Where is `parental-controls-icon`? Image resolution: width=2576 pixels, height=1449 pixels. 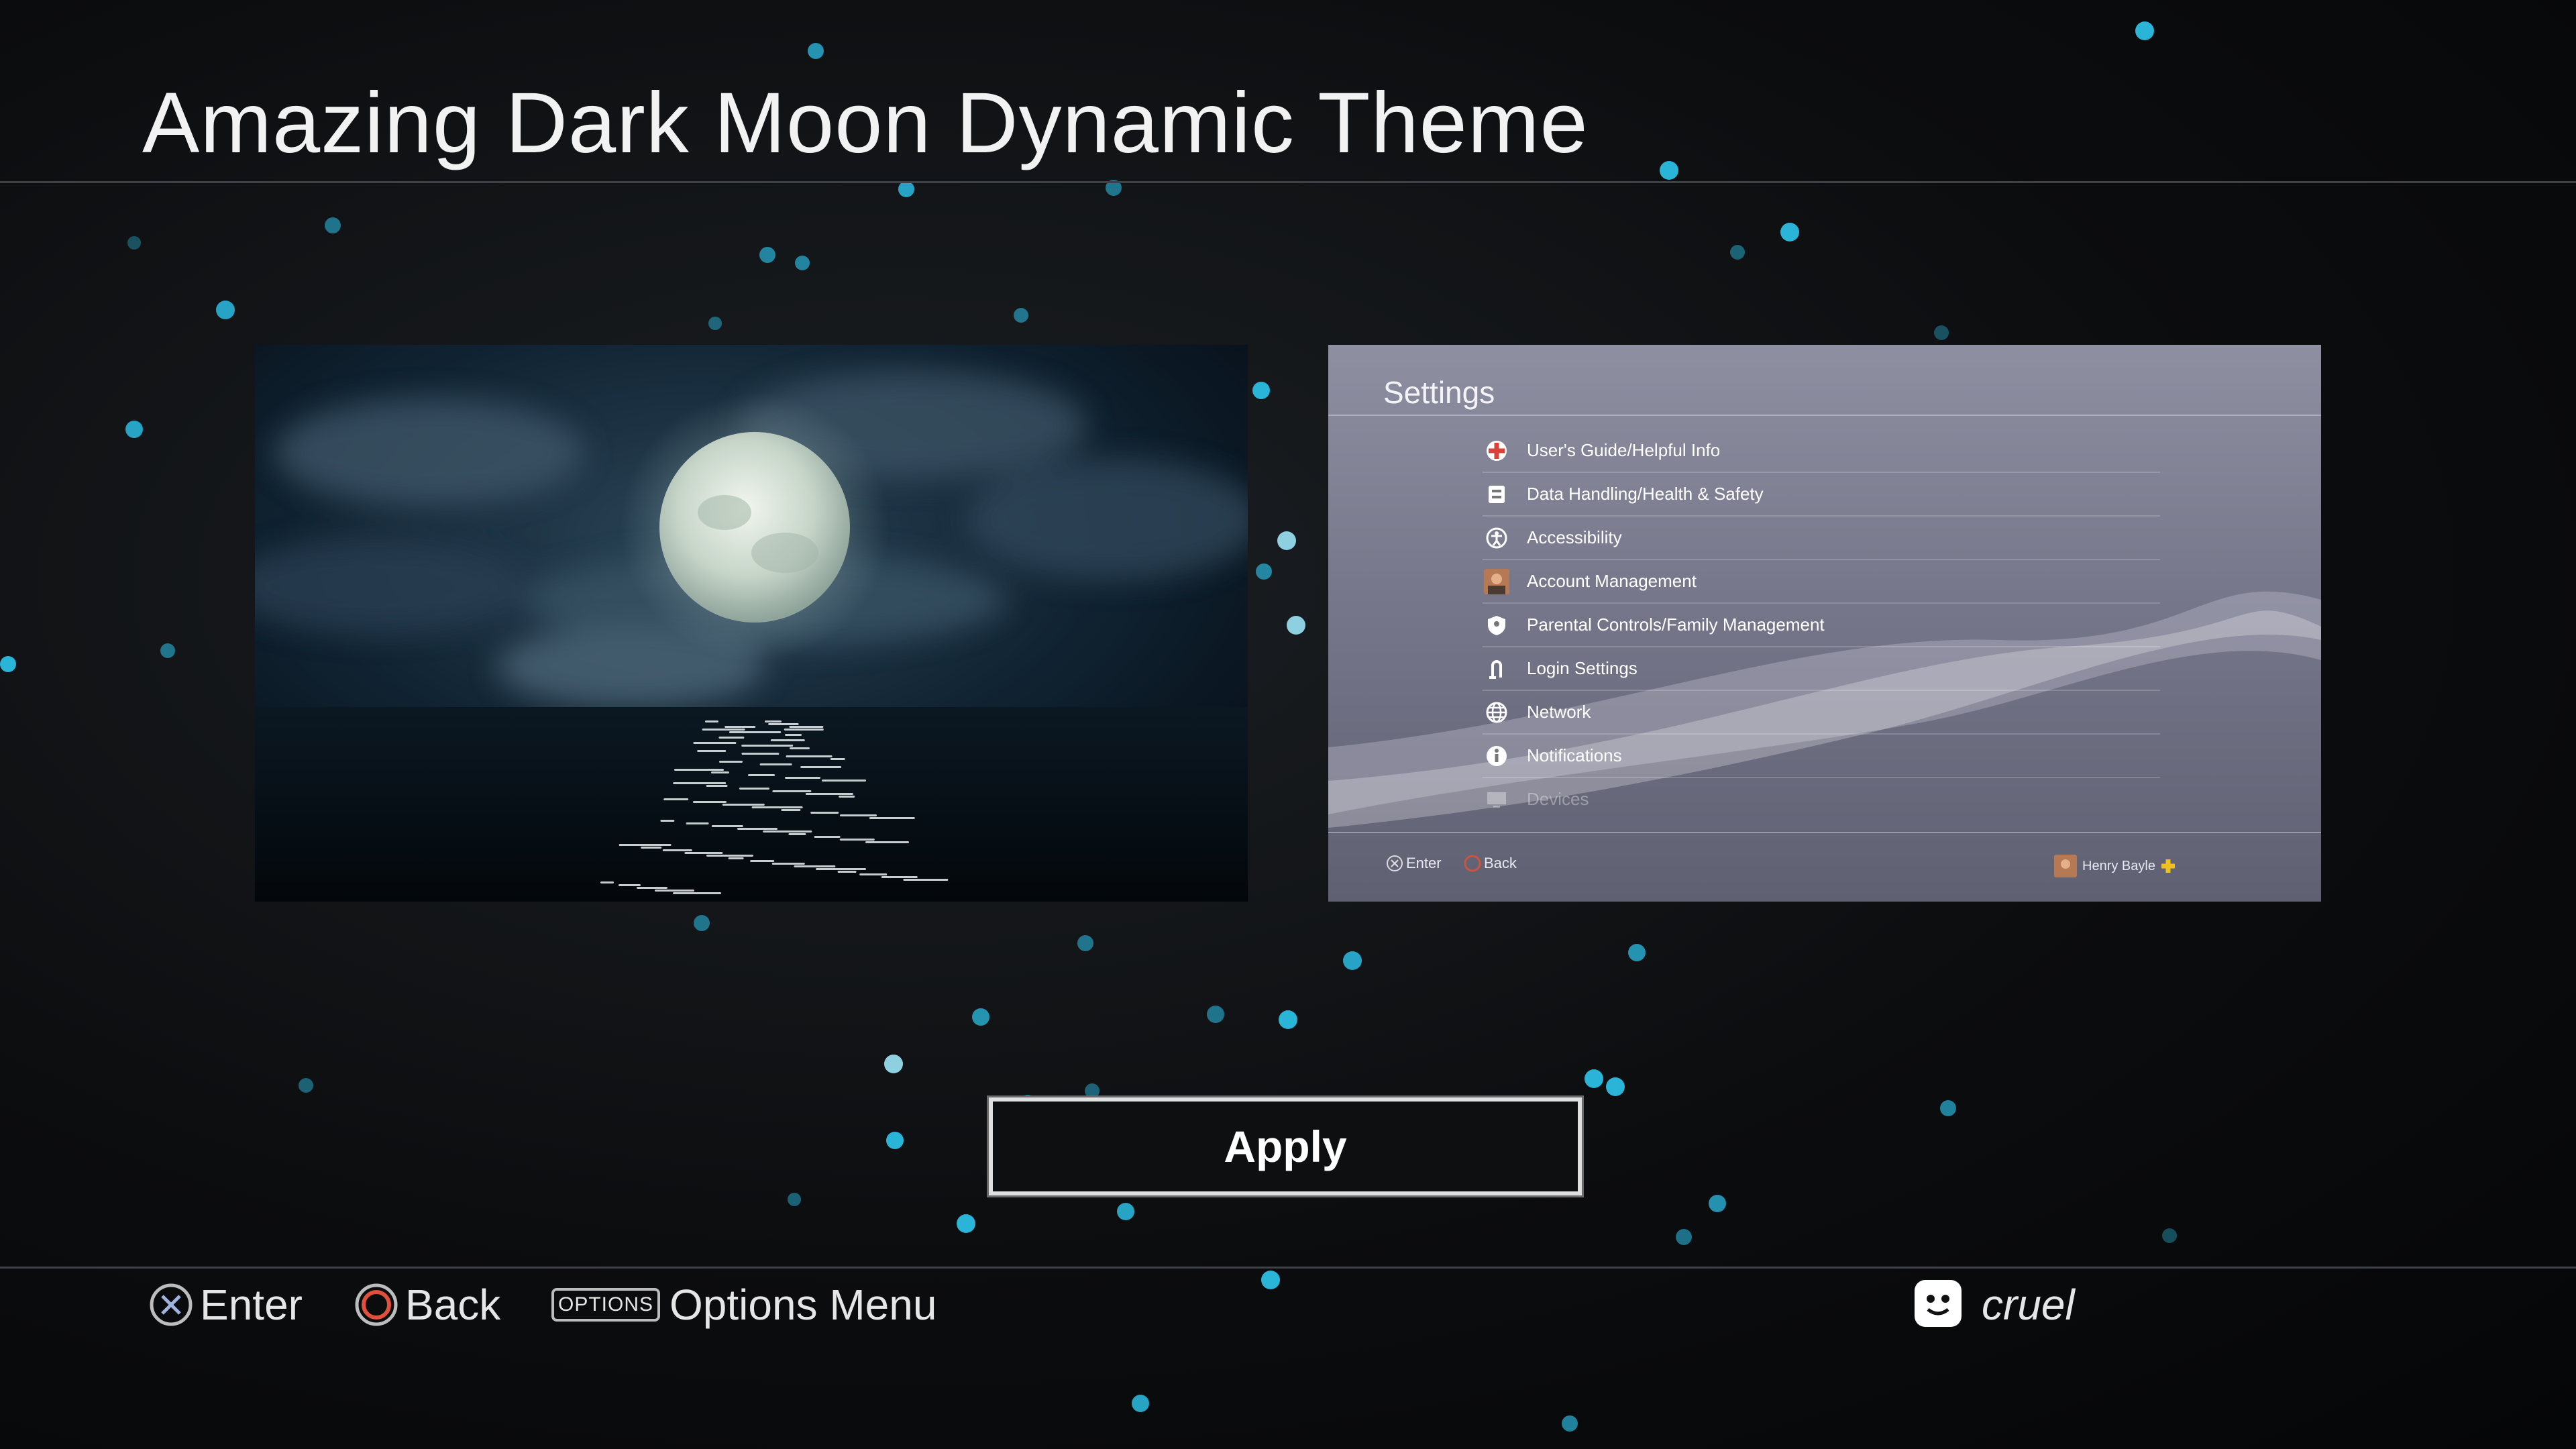
parental-controls-icon is located at coordinates (1496, 625).